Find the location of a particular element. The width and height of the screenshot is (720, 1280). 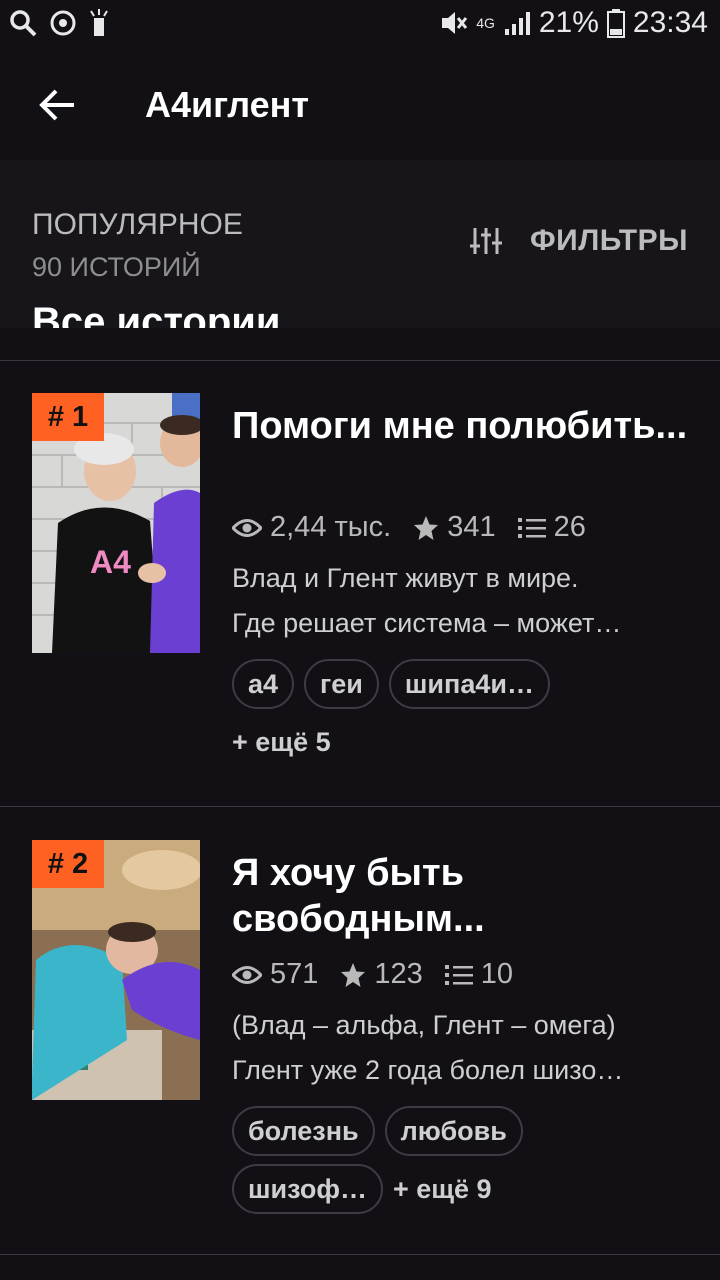

story-description-line: Влад и Глент живут в мире. is located at coordinates (405, 578).